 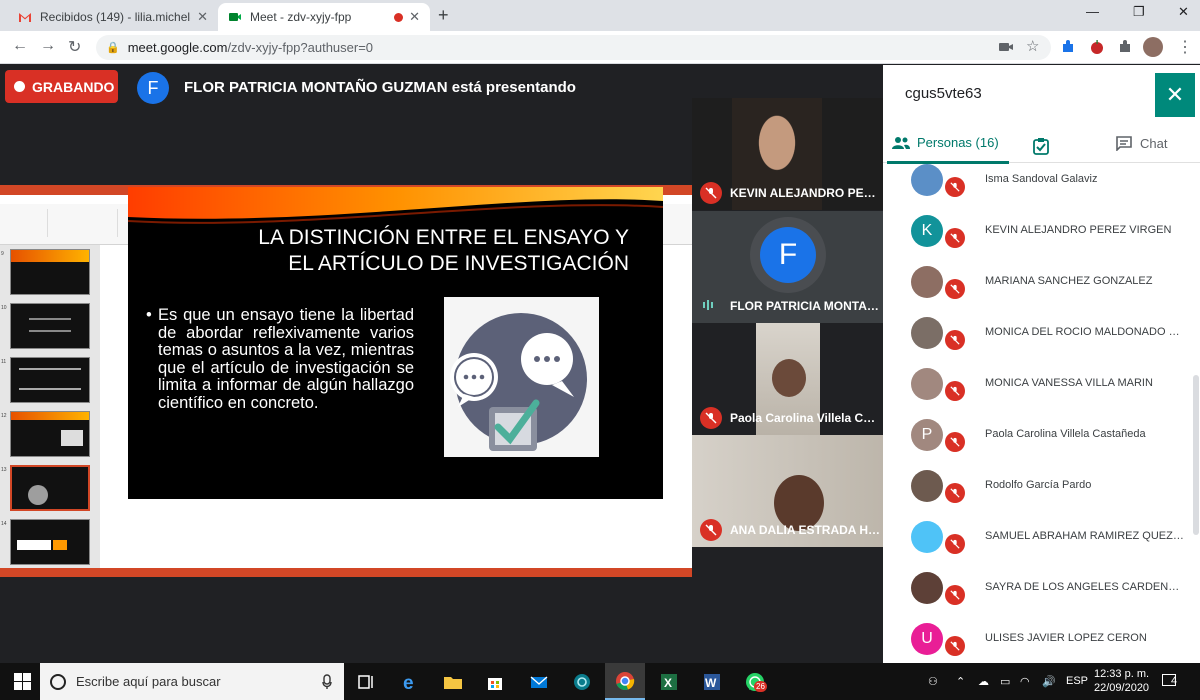 I want to click on windows-start-icon, so click(x=22, y=681).